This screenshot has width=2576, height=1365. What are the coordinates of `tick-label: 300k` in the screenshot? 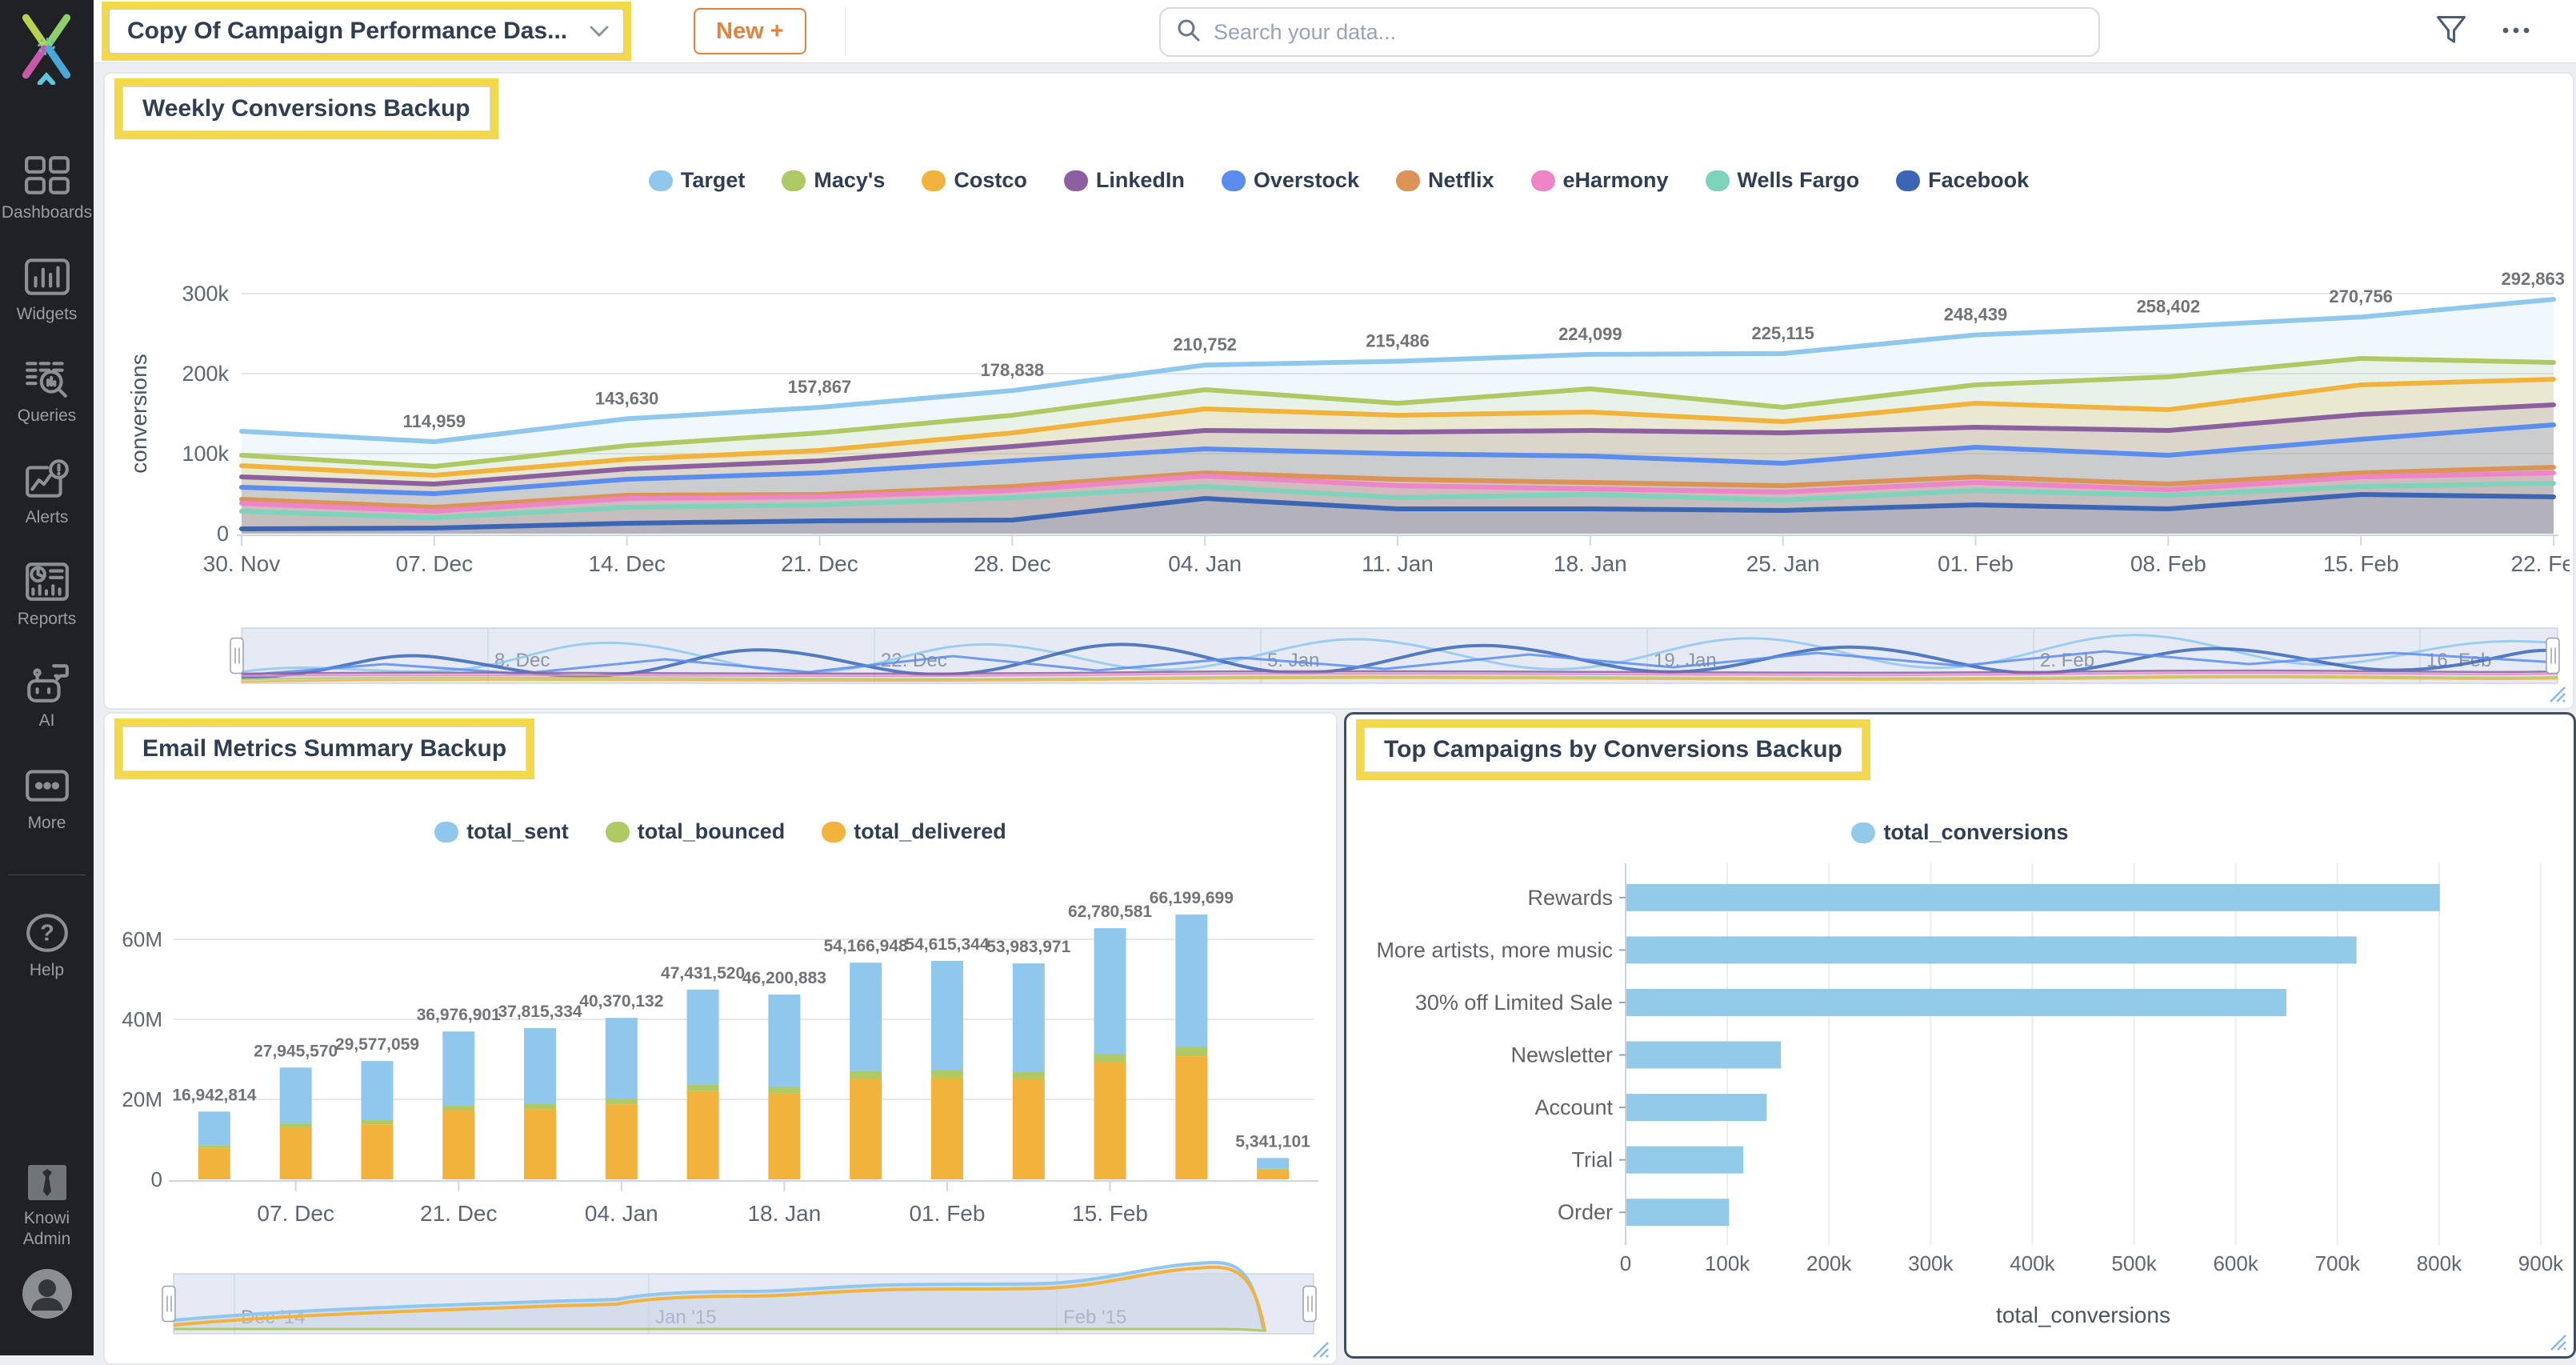 It's located at (205, 294).